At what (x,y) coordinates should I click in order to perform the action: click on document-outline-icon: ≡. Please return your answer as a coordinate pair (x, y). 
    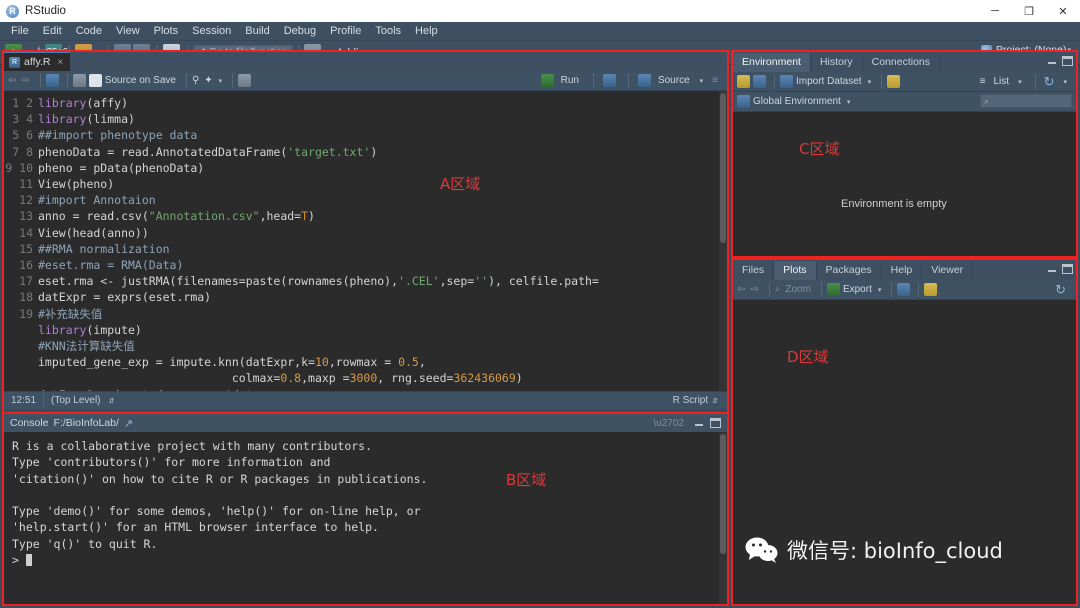
    Looking at the image, I should click on (715, 80).